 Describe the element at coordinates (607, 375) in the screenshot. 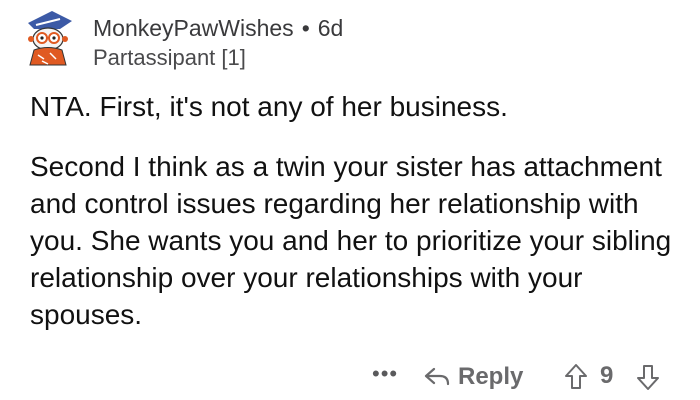

I see `vote-count: 9` at that location.